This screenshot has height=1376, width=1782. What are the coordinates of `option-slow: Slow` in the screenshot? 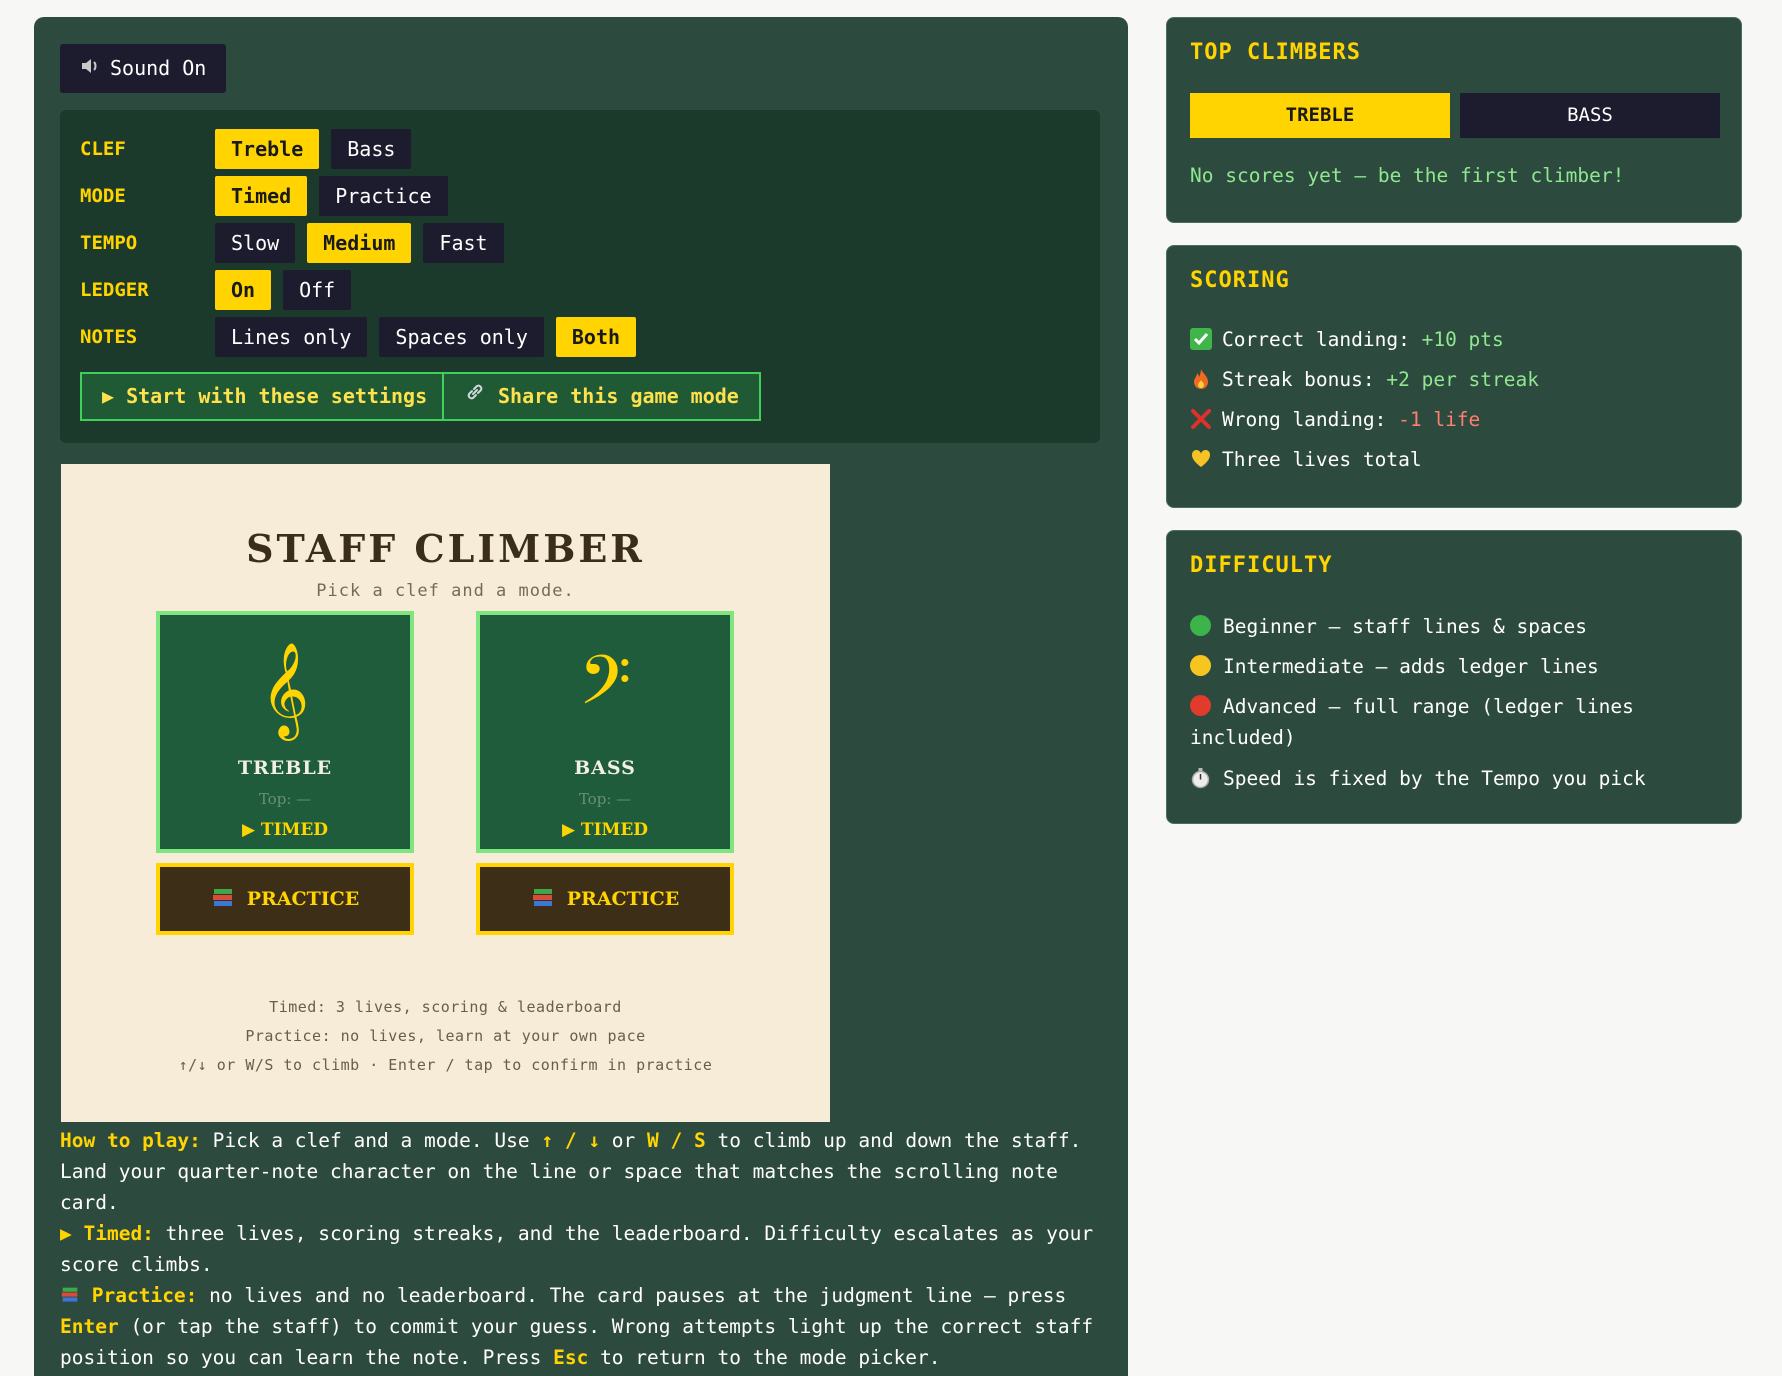 It's located at (255, 243).